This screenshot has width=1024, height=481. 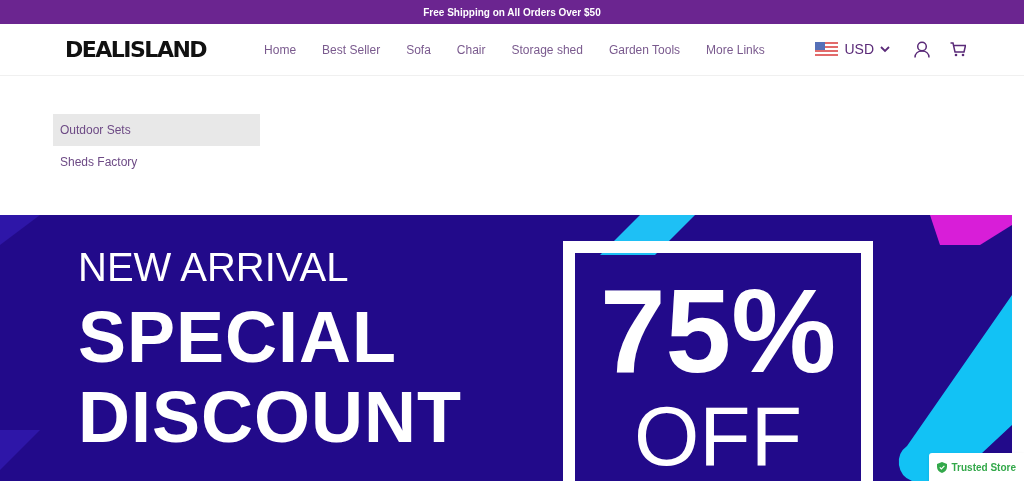 What do you see at coordinates (512, 12) in the screenshot?
I see `announcement-text: Free Shipping on All Orders Over $50` at bounding box center [512, 12].